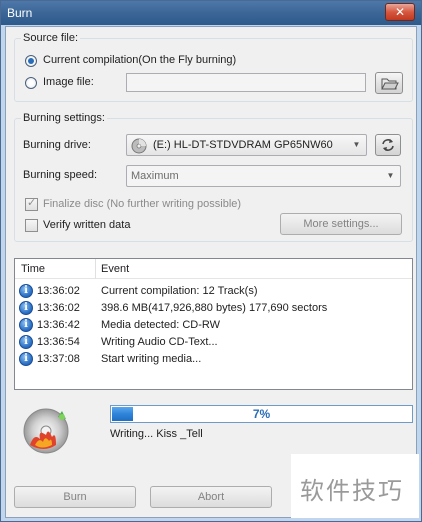 This screenshot has height=522, width=422. Describe the element at coordinates (155, 176) in the screenshot. I see `burning-speed-value: Maximum` at that location.